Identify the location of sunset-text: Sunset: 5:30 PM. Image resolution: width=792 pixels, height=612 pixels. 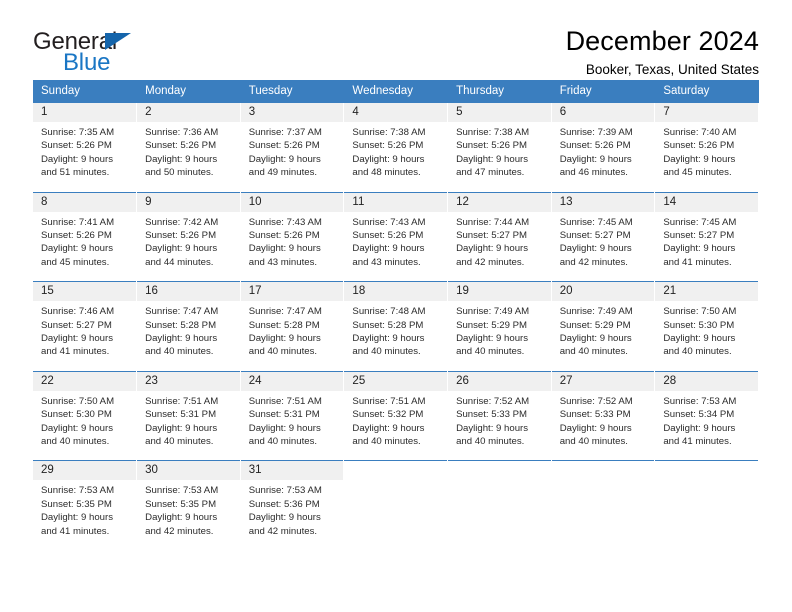
(76, 415).